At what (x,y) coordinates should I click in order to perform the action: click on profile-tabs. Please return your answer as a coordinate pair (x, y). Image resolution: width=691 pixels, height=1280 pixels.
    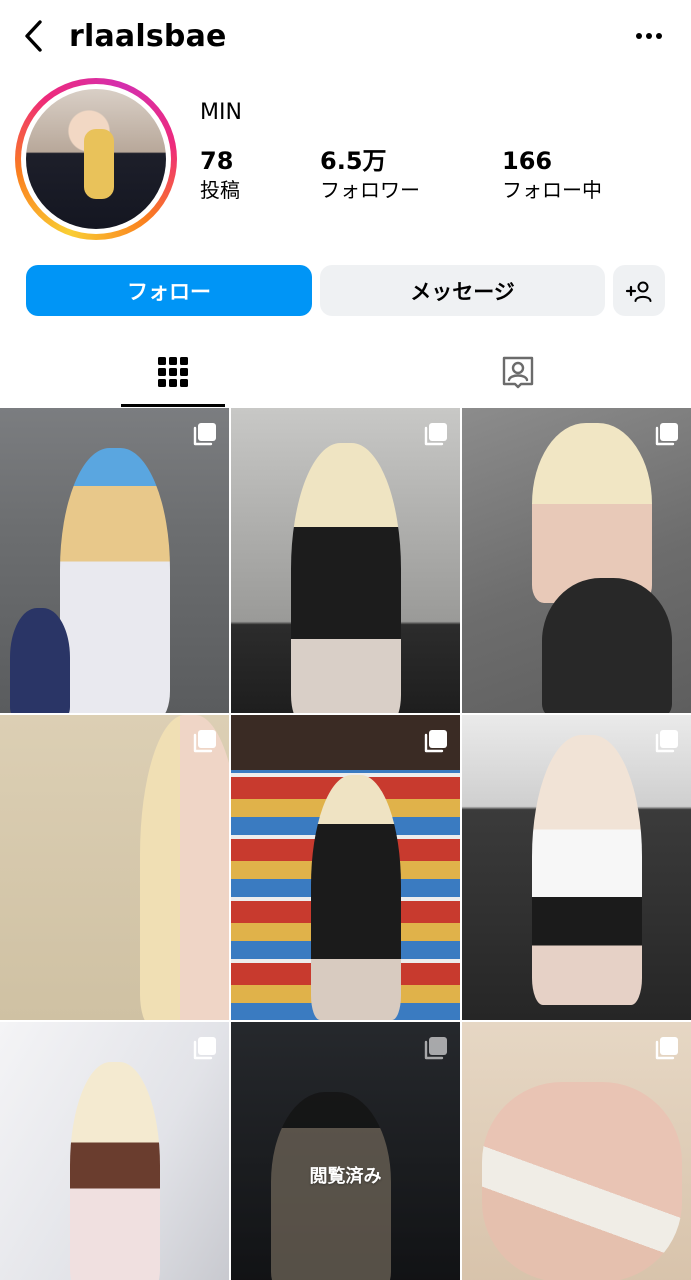
    Looking at the image, I should click on (345, 372).